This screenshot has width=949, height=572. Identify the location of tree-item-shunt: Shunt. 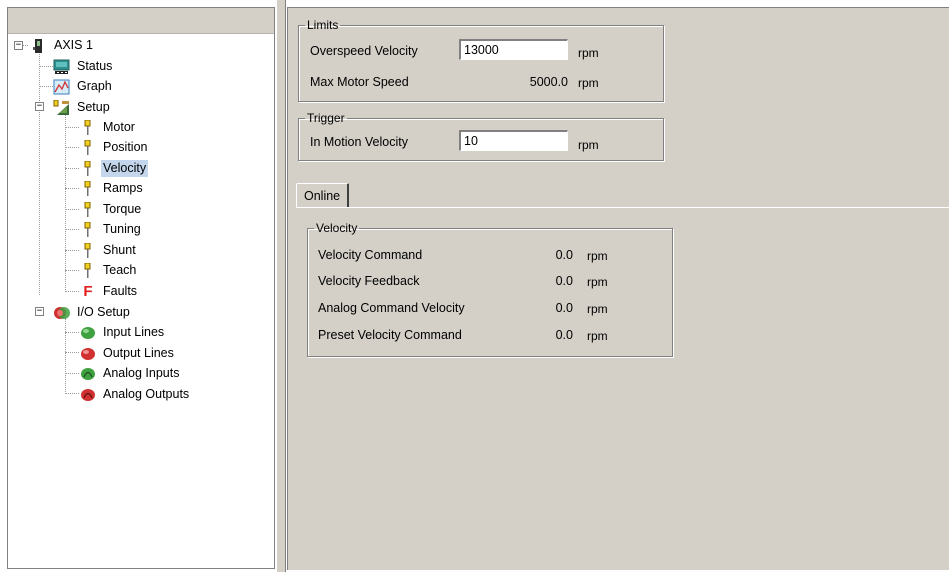
(108, 250).